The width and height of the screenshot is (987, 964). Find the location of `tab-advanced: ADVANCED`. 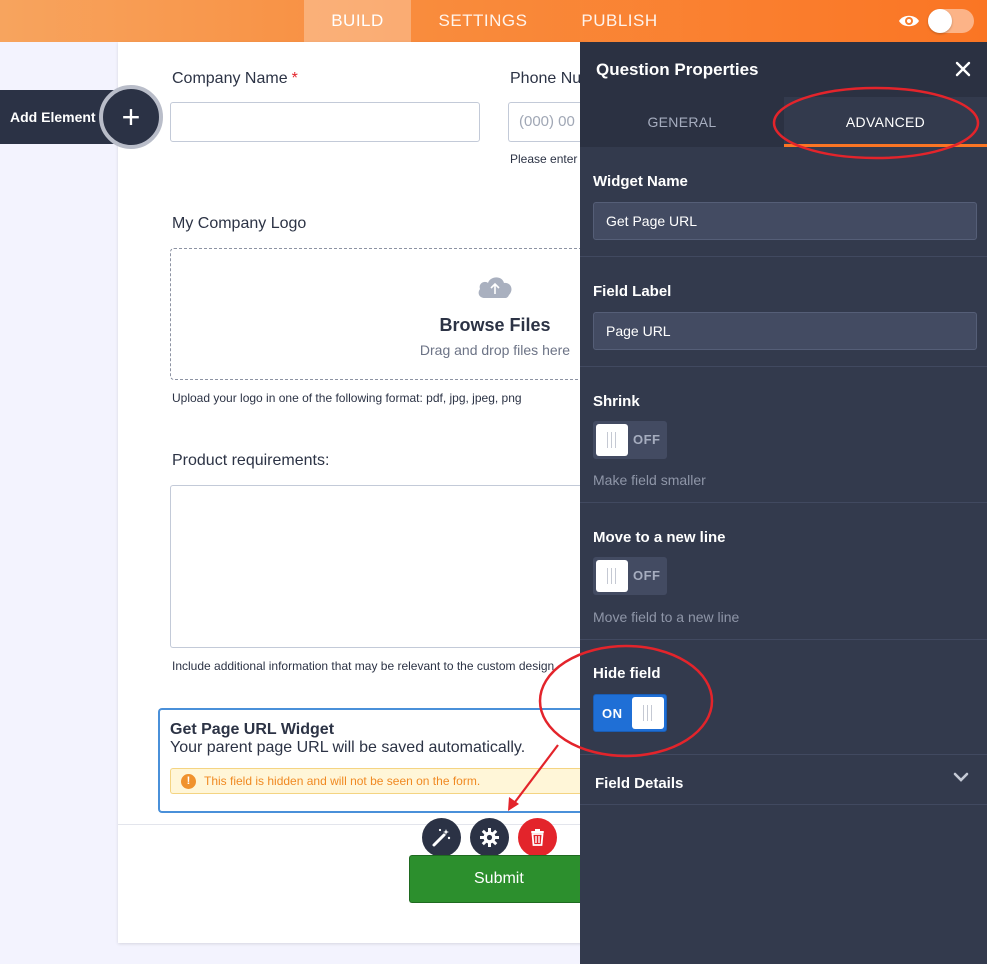

tab-advanced: ADVANCED is located at coordinates (885, 122).